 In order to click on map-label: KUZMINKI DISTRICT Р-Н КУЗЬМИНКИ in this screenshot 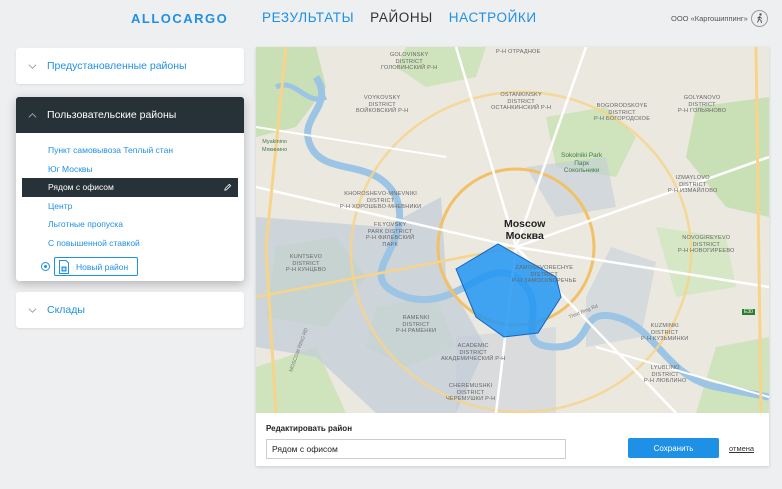, I will do `click(665, 332)`.